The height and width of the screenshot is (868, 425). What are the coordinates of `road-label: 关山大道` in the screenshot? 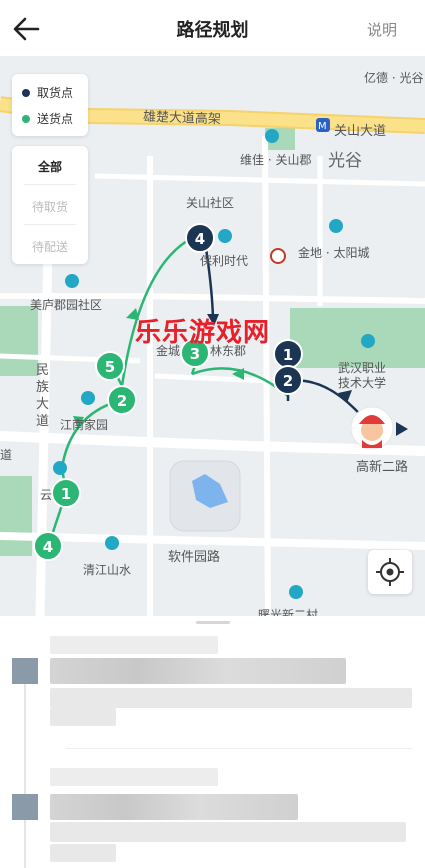 It's located at (360, 131).